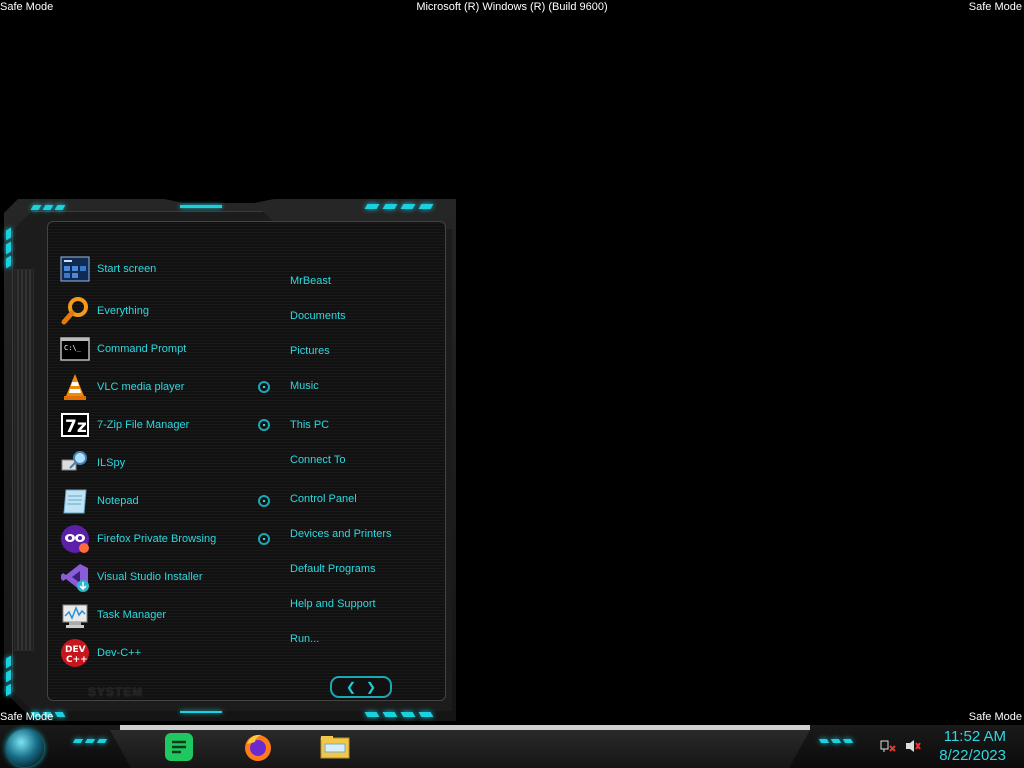  I want to click on svg-text: 7z, so click(76, 427).